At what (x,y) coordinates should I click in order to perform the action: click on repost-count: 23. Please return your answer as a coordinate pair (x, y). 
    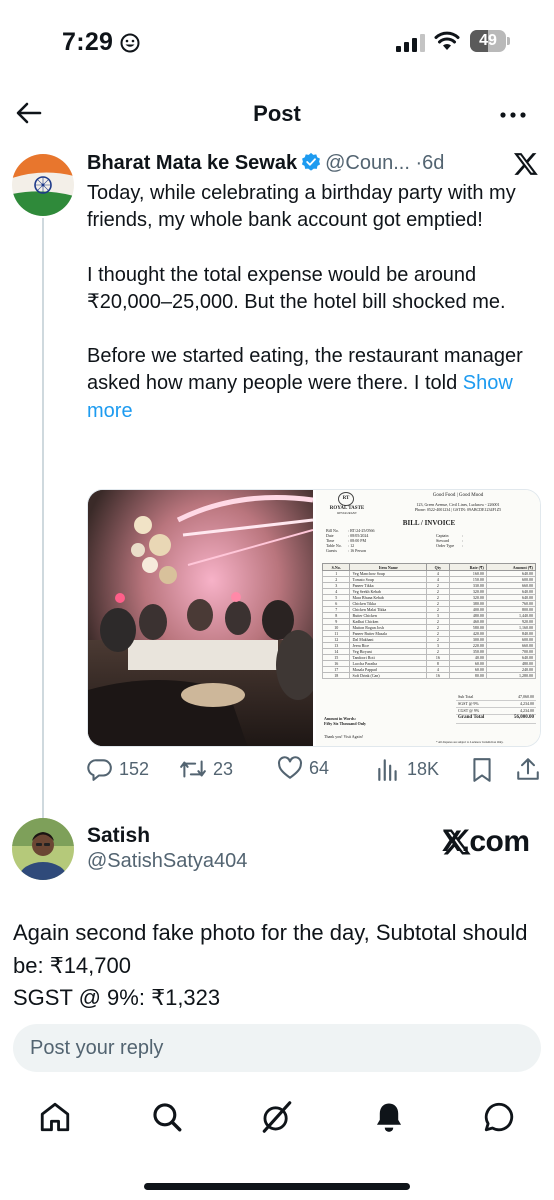
    Looking at the image, I should click on (223, 768).